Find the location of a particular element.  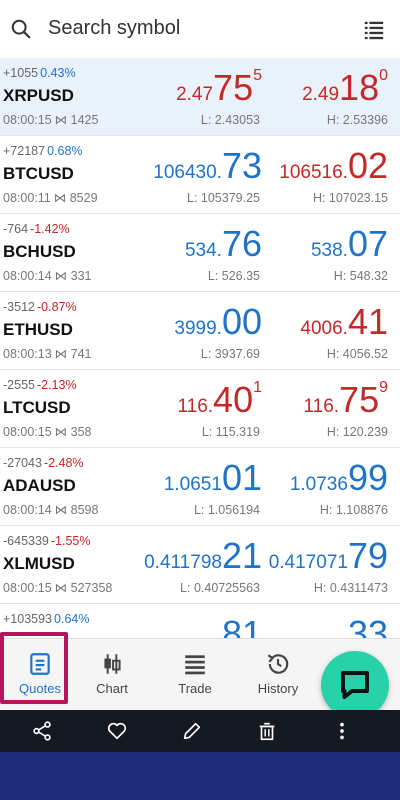

symbol-name: BTCUSD is located at coordinates (38, 173).